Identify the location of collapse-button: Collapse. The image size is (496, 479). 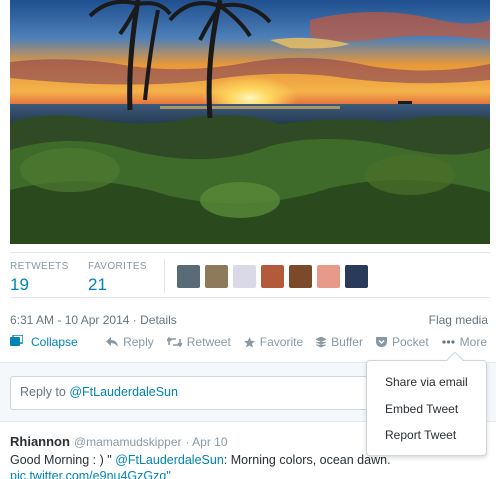
(44, 341).